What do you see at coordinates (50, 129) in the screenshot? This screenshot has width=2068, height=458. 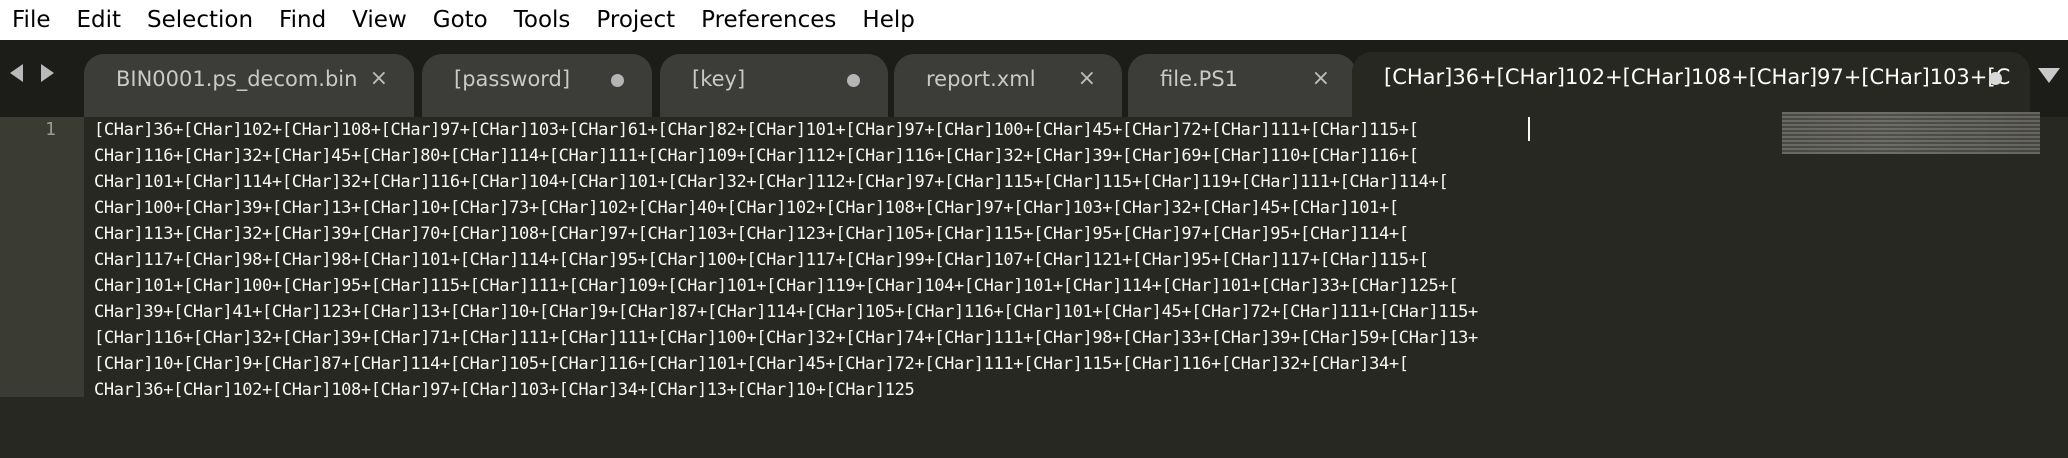 I see `line-number: 1` at bounding box center [50, 129].